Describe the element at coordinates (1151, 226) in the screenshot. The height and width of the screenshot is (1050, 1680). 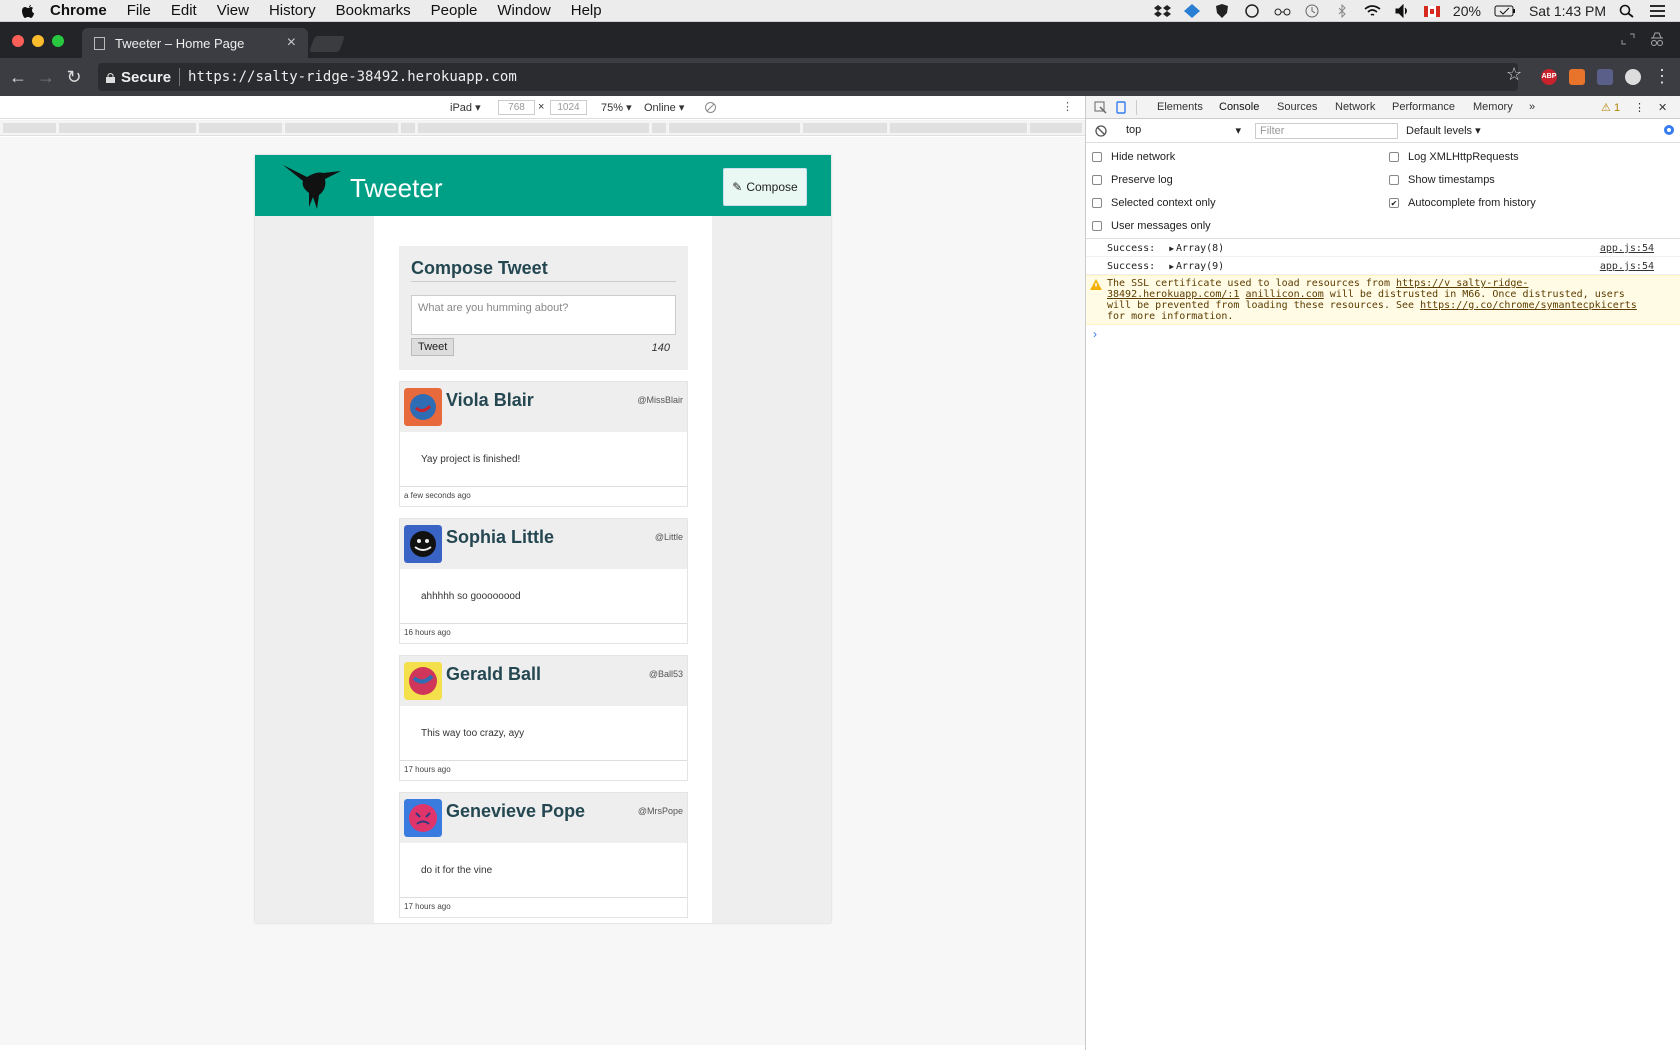
I see `option-user-messages: User messages only` at that location.